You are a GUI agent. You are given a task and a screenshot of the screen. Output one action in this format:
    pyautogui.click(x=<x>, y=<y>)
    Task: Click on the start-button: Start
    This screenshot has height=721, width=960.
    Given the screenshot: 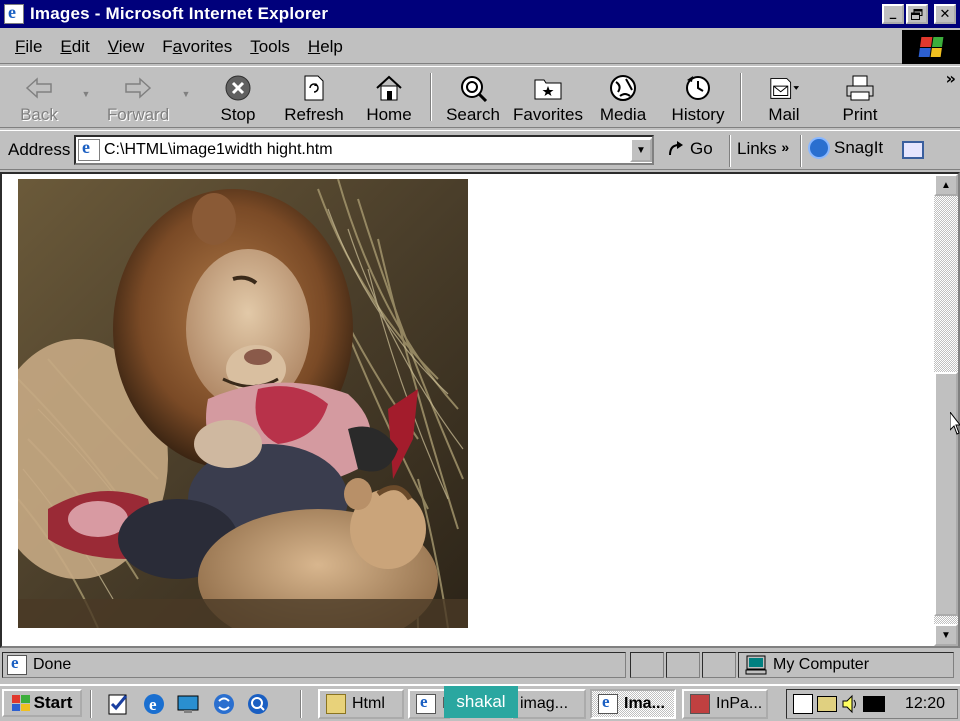 What is the action you would take?
    pyautogui.click(x=42, y=703)
    